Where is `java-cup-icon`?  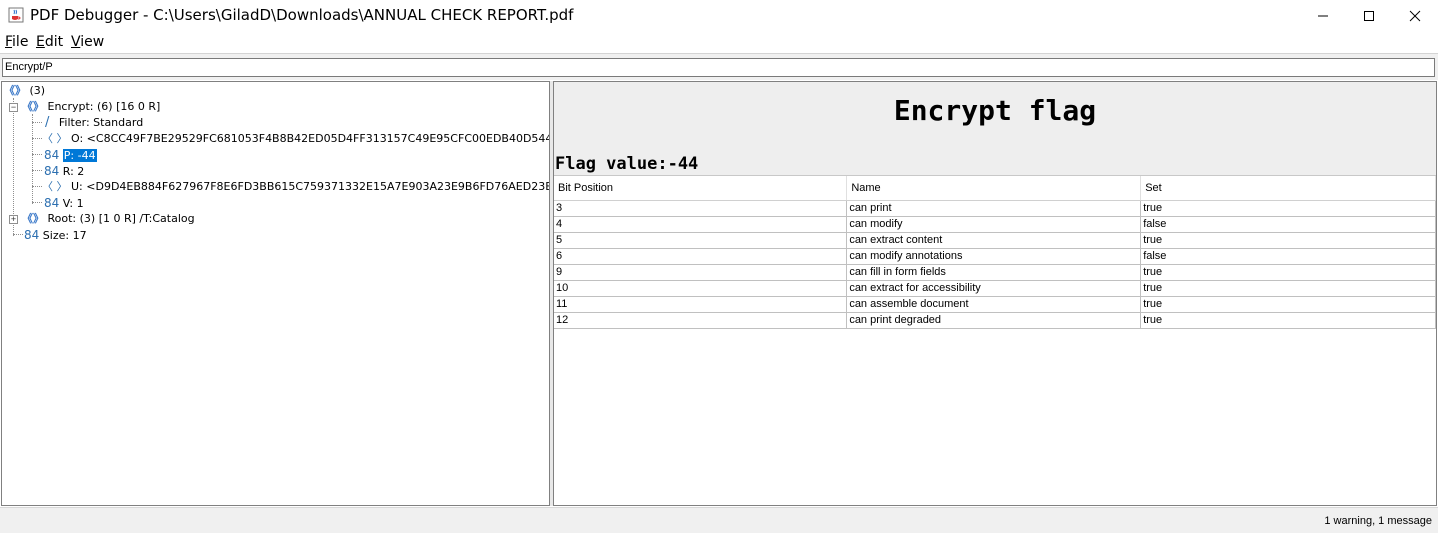 java-cup-icon is located at coordinates (16, 15).